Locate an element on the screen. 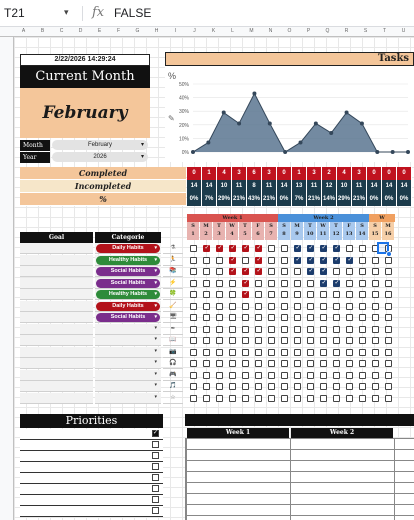 This screenshot has height=520, width=414. column-header: R is located at coordinates (346, 31).